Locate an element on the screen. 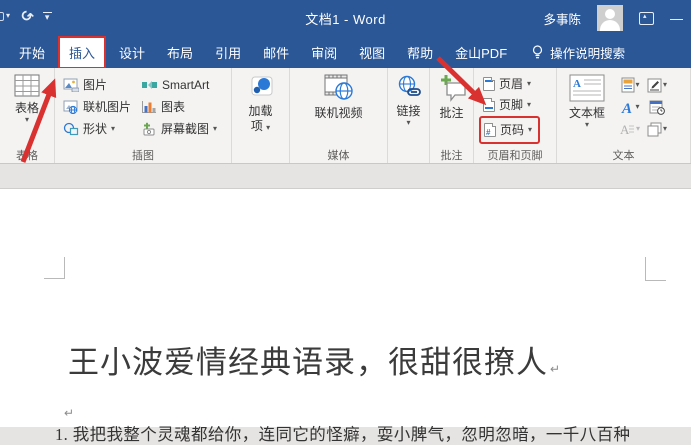  tab-home: 开始 is located at coordinates (32, 52).